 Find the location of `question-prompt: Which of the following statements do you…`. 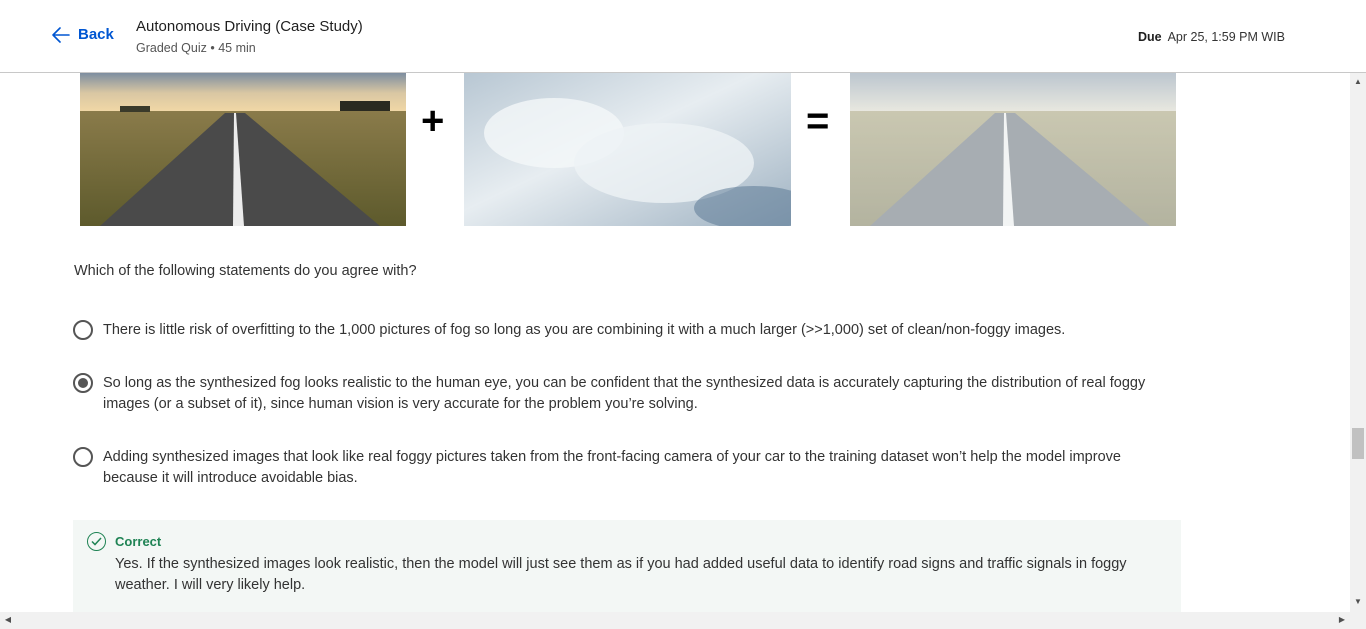

question-prompt: Which of the following statements do you… is located at coordinates (245, 271).